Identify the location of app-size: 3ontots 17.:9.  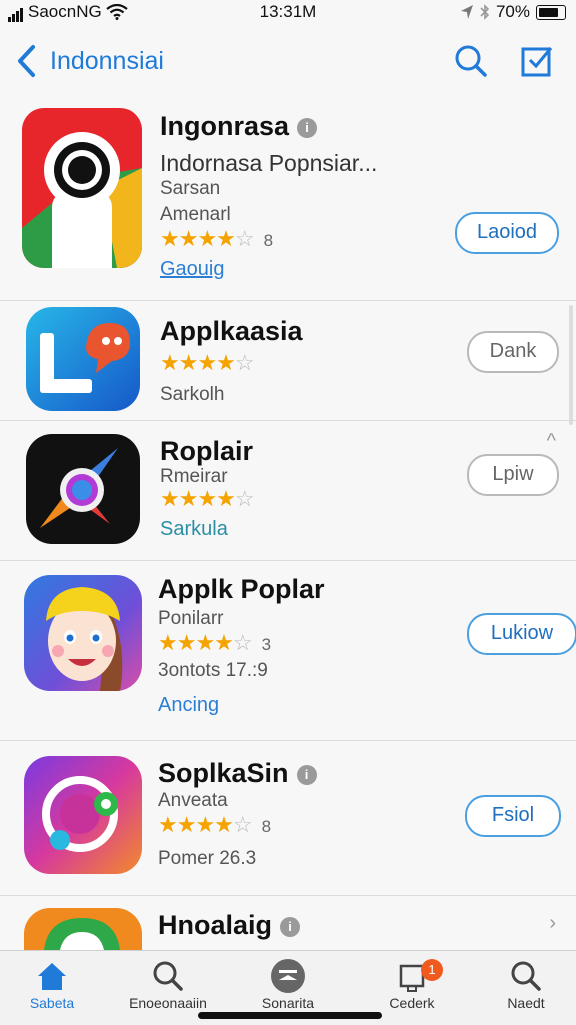
(213, 670).